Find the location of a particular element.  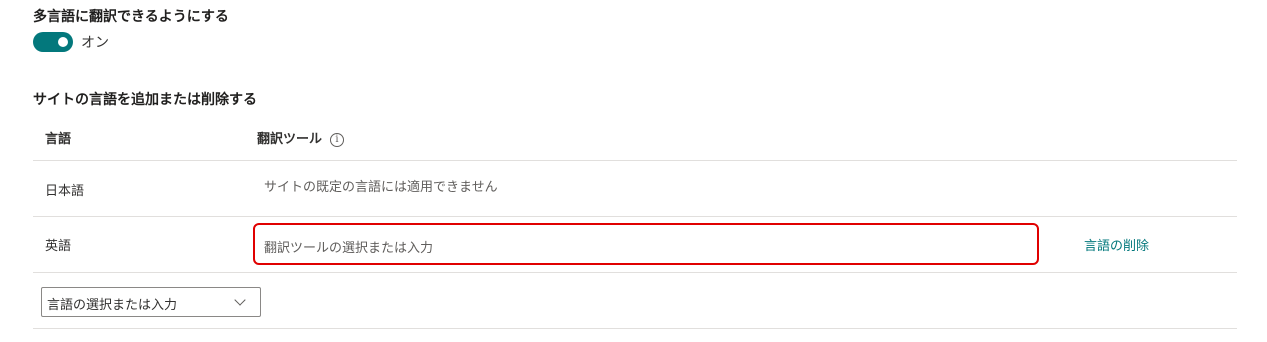

toggle-label: オン is located at coordinates (95, 43).